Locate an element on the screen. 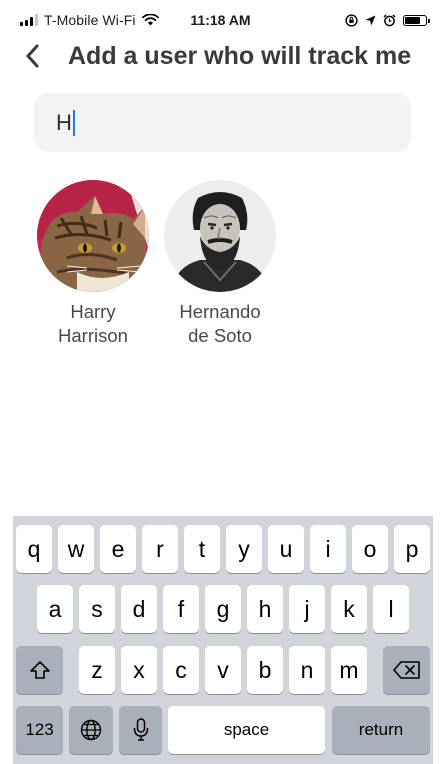  battery-icon is located at coordinates (416, 20).